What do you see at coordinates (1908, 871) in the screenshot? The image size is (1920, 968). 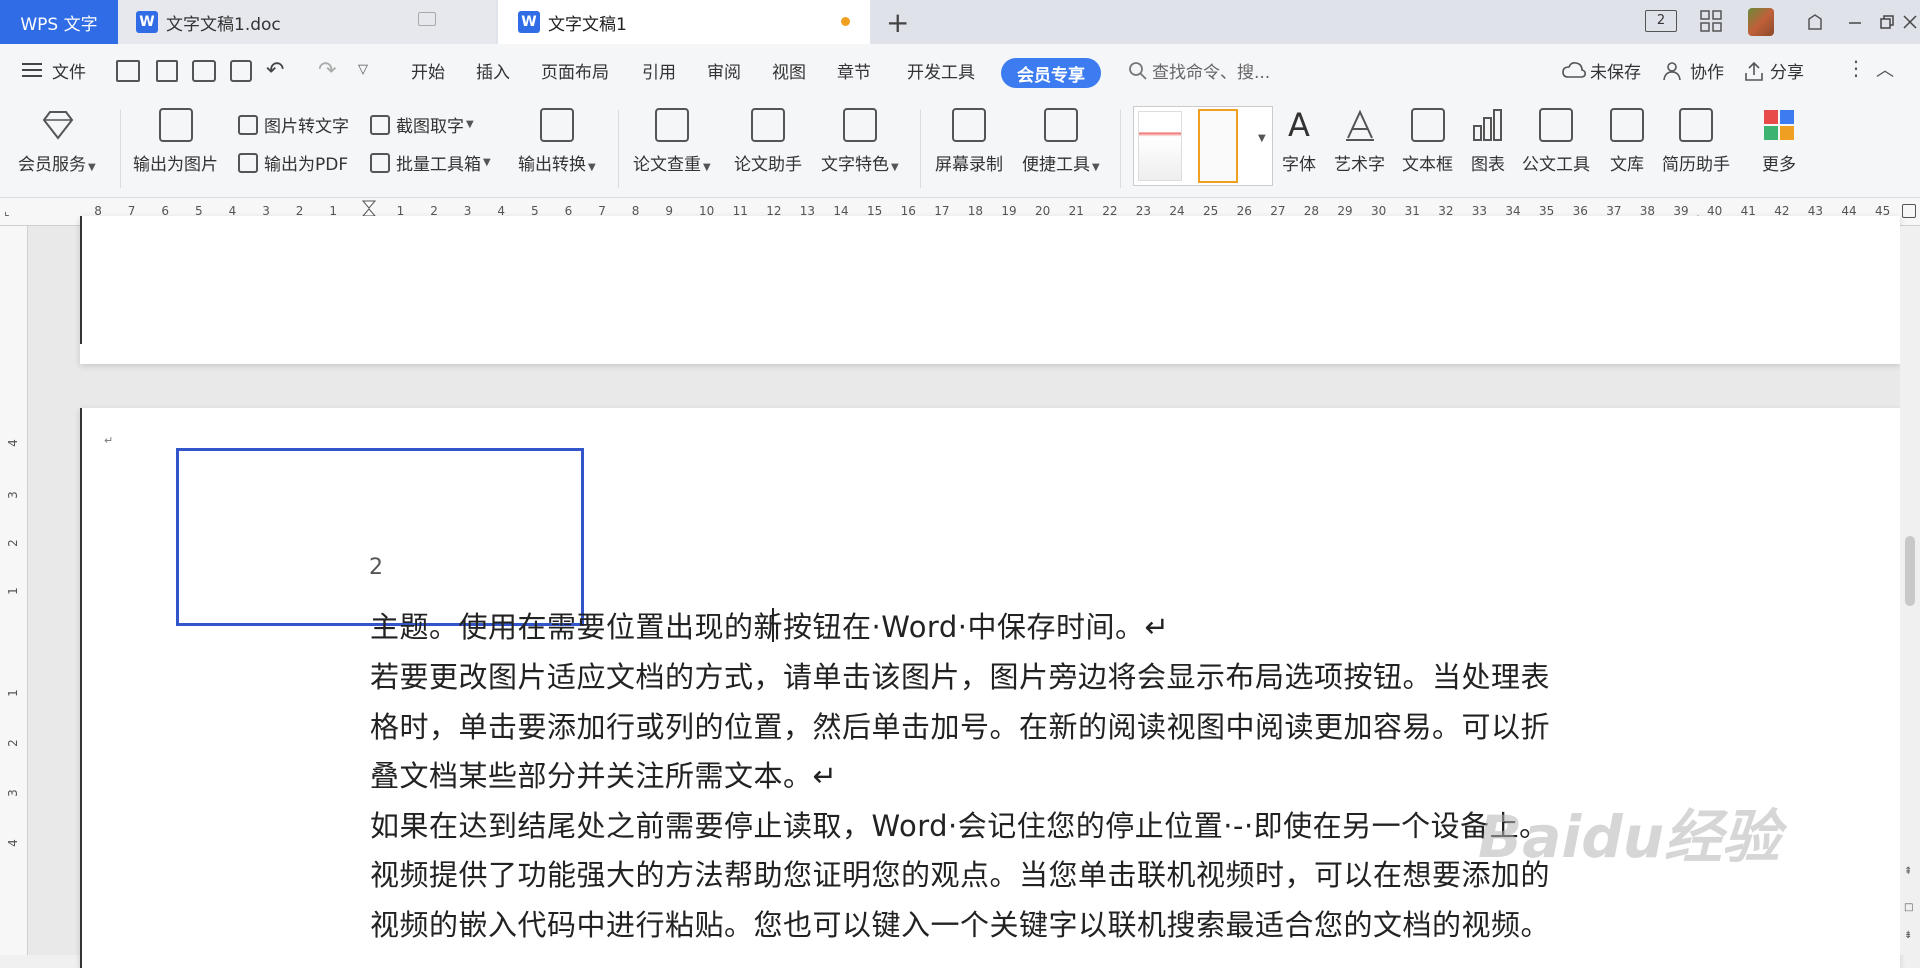 I see `page-up-icon: ⇞` at bounding box center [1908, 871].